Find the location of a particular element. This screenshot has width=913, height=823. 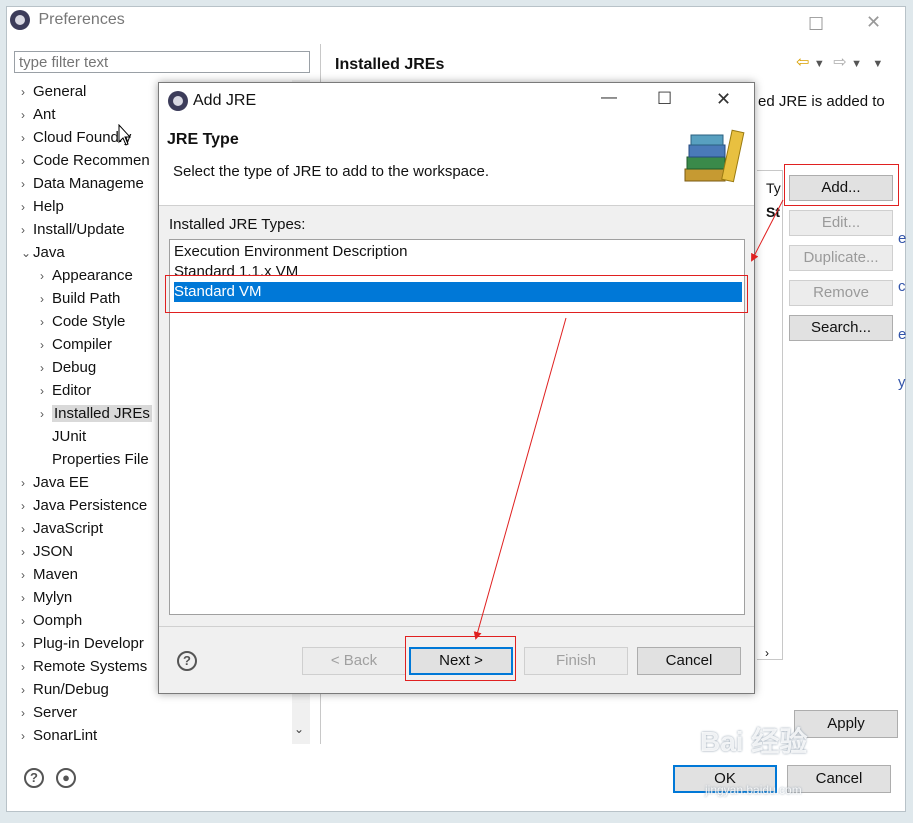

types-label: Installed JRE Types: is located at coordinates (237, 224).